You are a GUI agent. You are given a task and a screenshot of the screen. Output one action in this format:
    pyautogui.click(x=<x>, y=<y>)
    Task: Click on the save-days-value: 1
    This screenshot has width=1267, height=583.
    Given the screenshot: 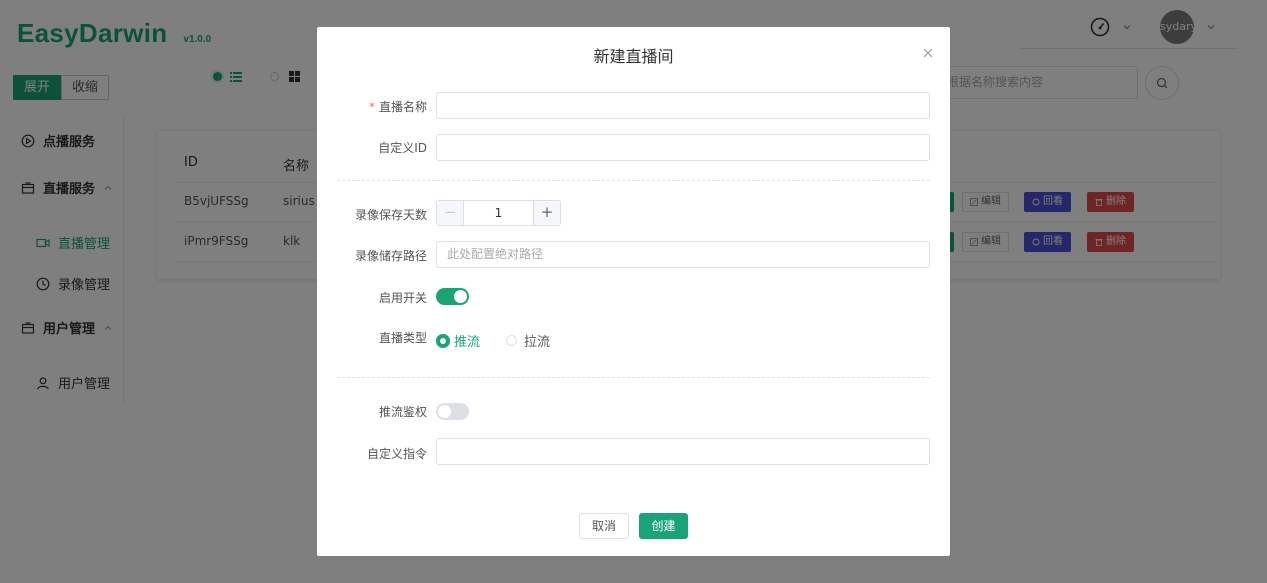 What is the action you would take?
    pyautogui.click(x=498, y=213)
    